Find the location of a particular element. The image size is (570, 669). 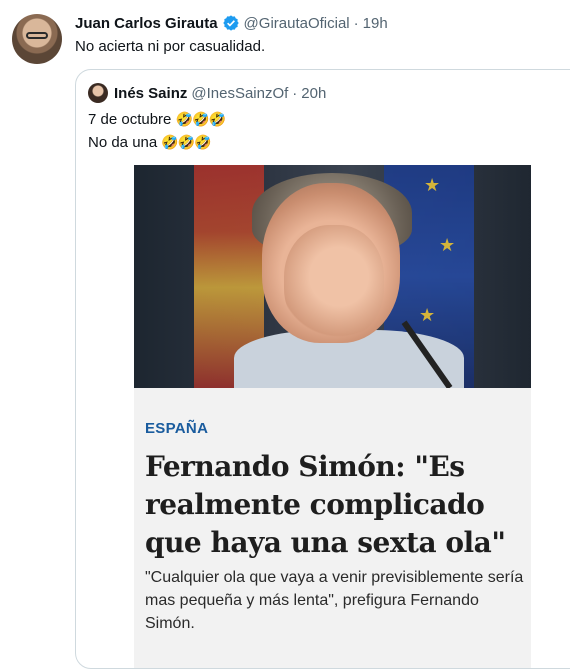

quoted-text: 7 de octubre 🤣🤣🤣 No da una 🤣🤣🤣 is located at coordinates (157, 131).